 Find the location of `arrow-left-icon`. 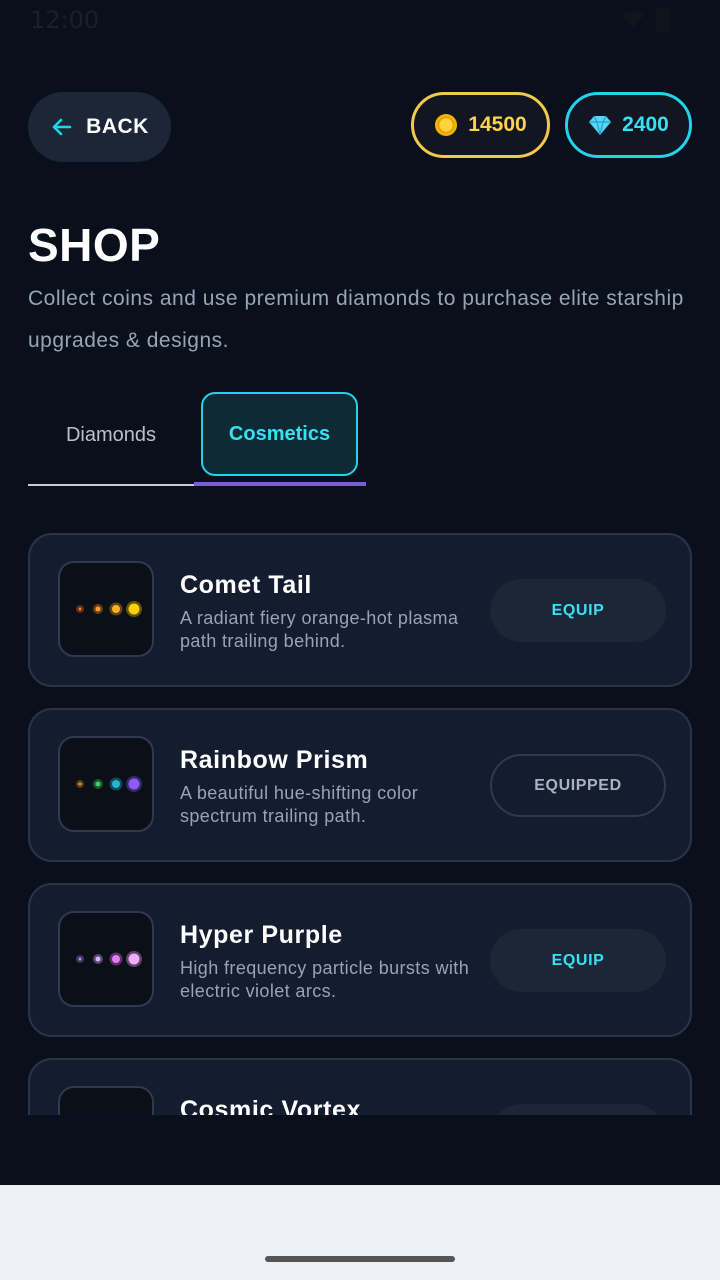

arrow-left-icon is located at coordinates (62, 127).